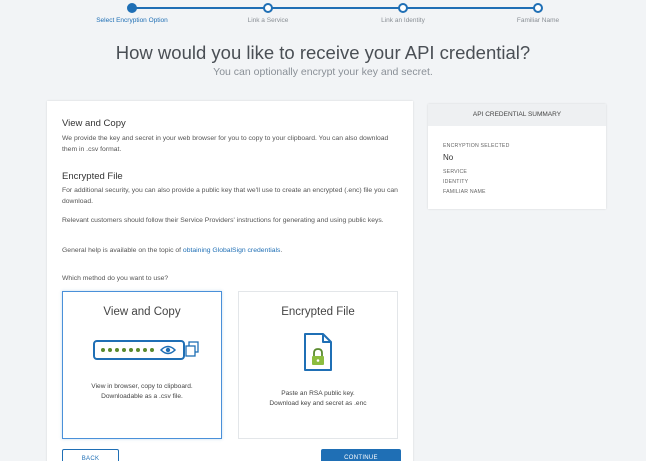 The height and width of the screenshot is (461, 646). Describe the element at coordinates (517, 115) in the screenshot. I see `summary-title: API CREDENTIAL SUMMARY` at that location.